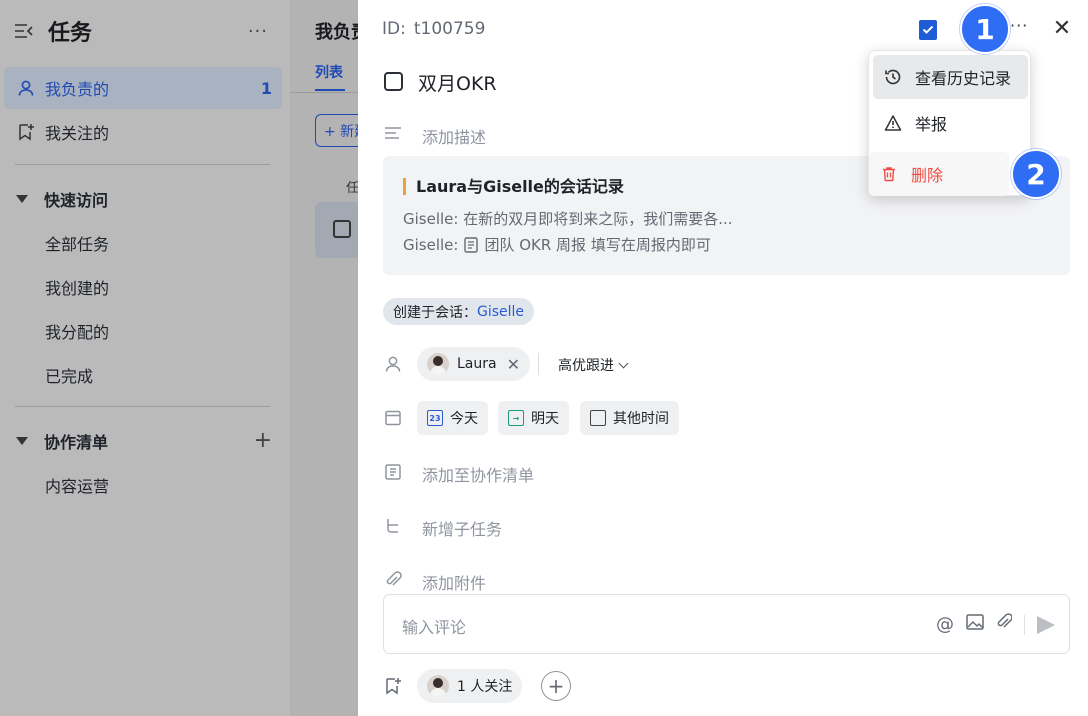  What do you see at coordinates (26, 132) in the screenshot?
I see `bookmark-plus-icon` at bounding box center [26, 132].